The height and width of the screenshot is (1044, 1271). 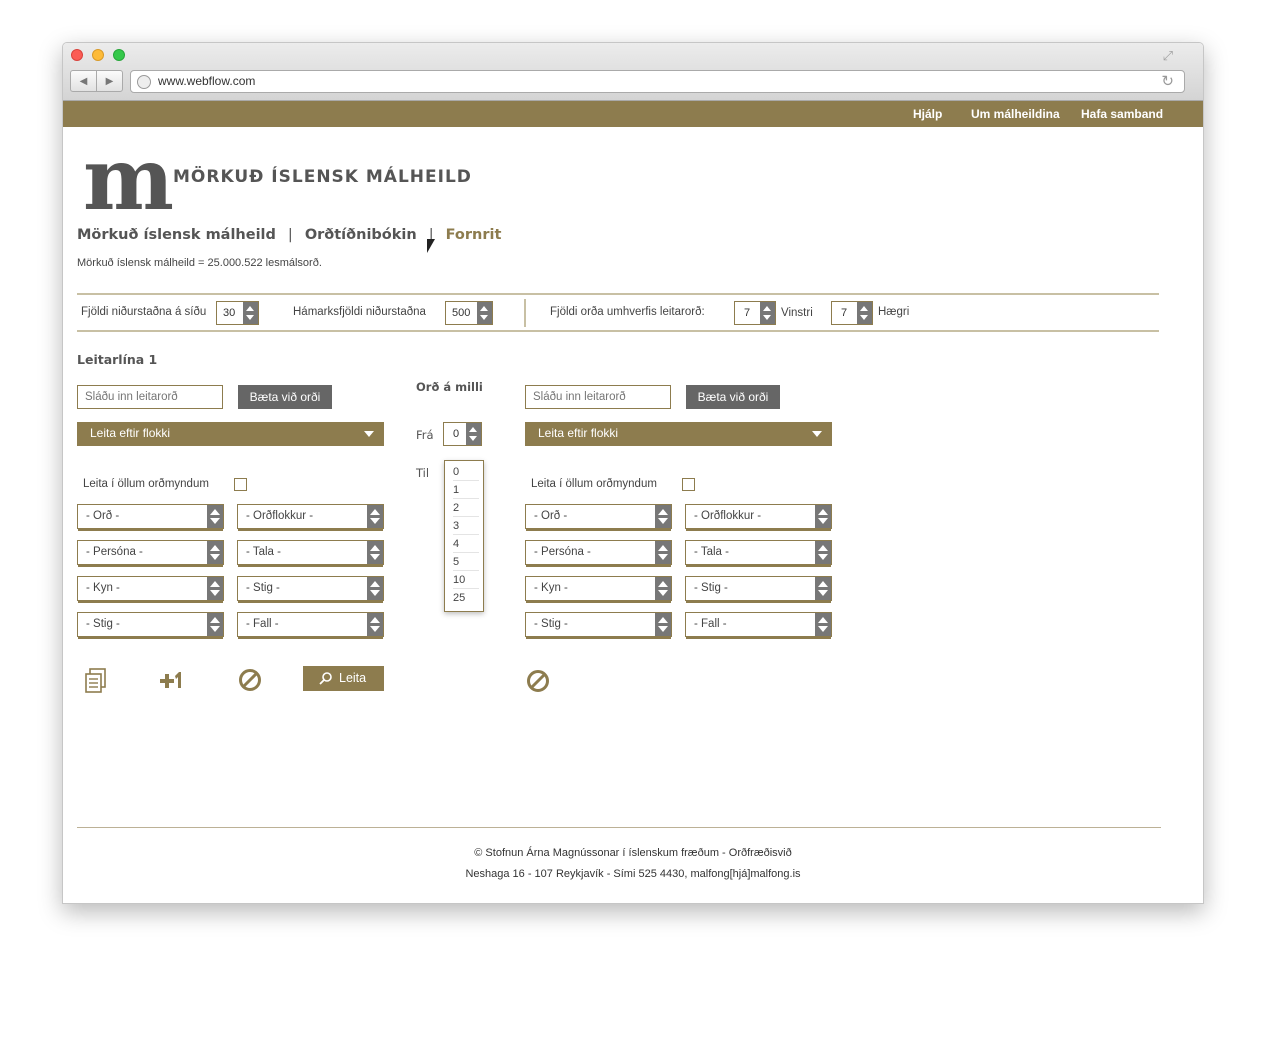 What do you see at coordinates (285, 397) in the screenshot?
I see `add-word-button-1: Bæta við orði` at bounding box center [285, 397].